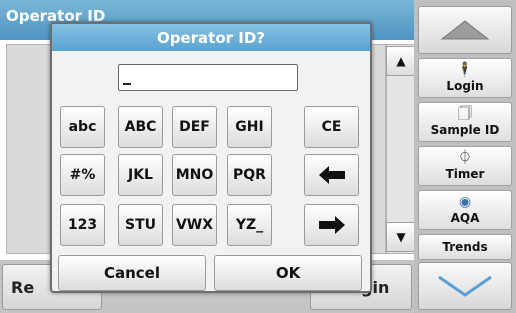  Describe the element at coordinates (465, 86) in the screenshot. I see `sidebar-item-label: Login` at that location.